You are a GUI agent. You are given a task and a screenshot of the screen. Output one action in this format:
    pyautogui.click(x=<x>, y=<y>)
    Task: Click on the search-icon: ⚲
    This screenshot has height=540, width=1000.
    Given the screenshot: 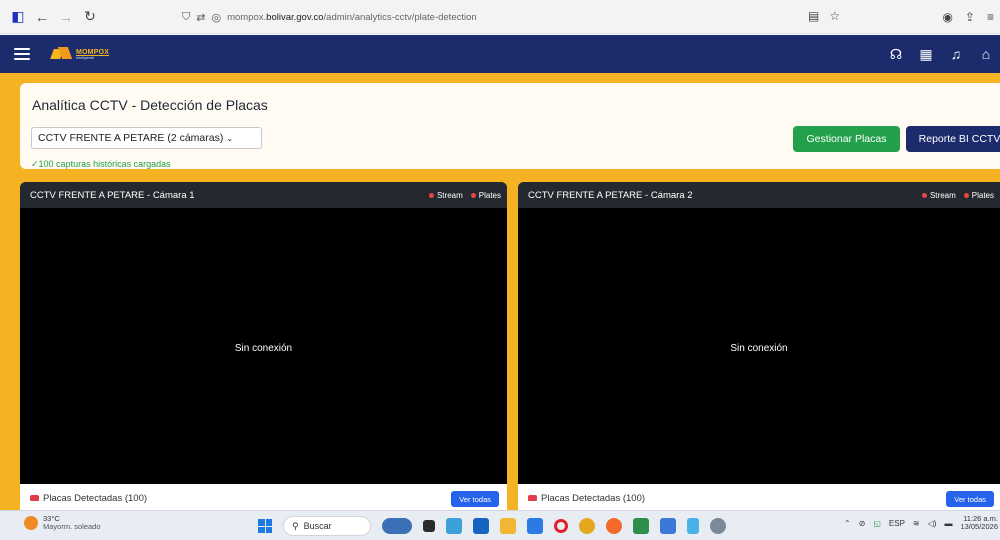 What is the action you would take?
    pyautogui.click(x=295, y=525)
    